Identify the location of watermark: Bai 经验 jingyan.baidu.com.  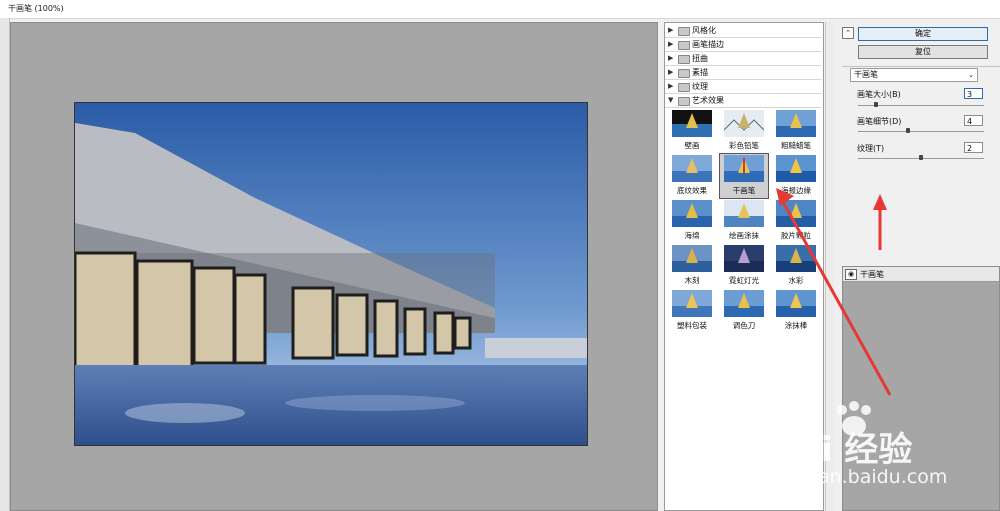
(884, 448).